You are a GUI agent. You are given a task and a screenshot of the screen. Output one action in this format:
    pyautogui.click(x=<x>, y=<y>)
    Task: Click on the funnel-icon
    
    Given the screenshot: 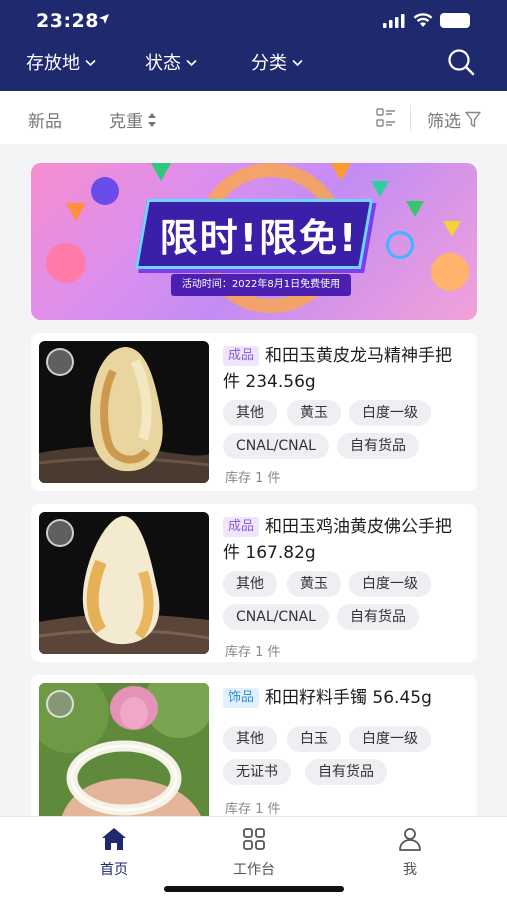 What is the action you would take?
    pyautogui.click(x=473, y=119)
    